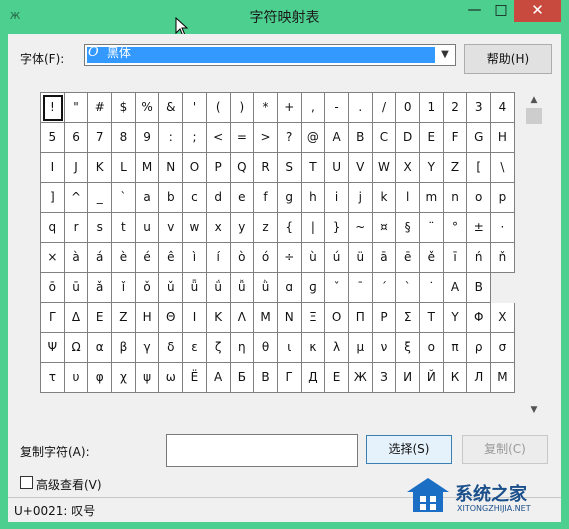 This screenshot has height=529, width=569. Describe the element at coordinates (337, 288) in the screenshot. I see `char-cell: ˇ` at that location.